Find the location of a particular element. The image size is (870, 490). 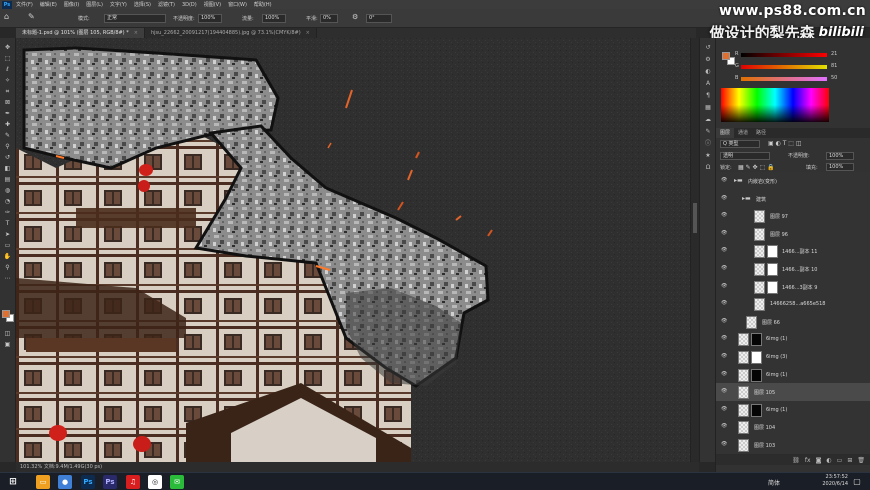

color-spectrum is located at coordinates (775, 105).